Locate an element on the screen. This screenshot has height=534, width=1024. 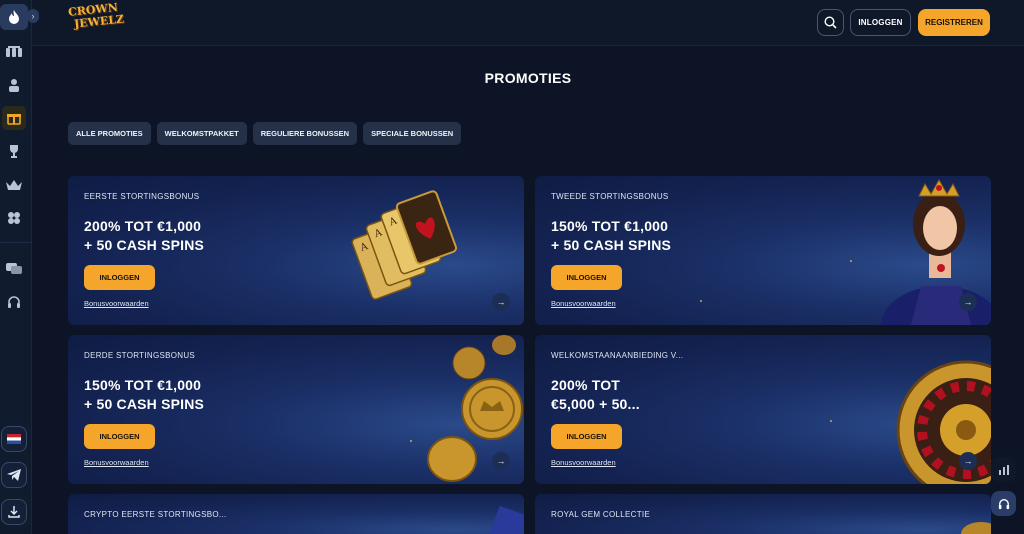
bar-chart-icon is located at coordinates (1003, 469).